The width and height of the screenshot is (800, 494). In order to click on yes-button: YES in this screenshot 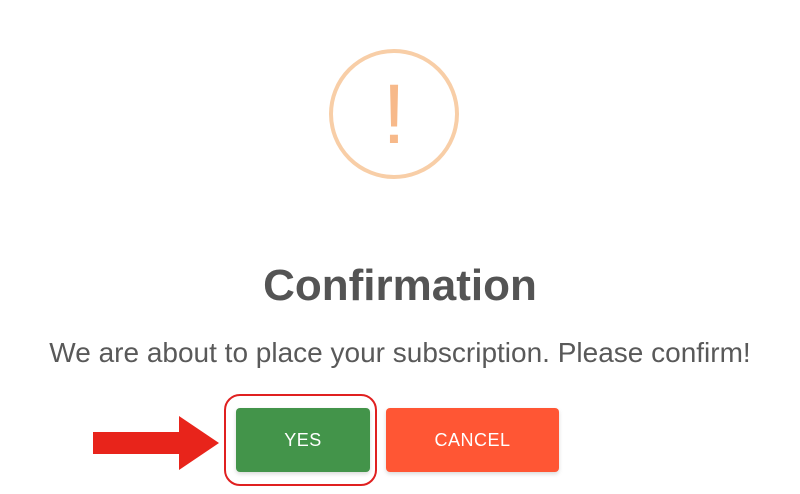, I will do `click(303, 440)`.